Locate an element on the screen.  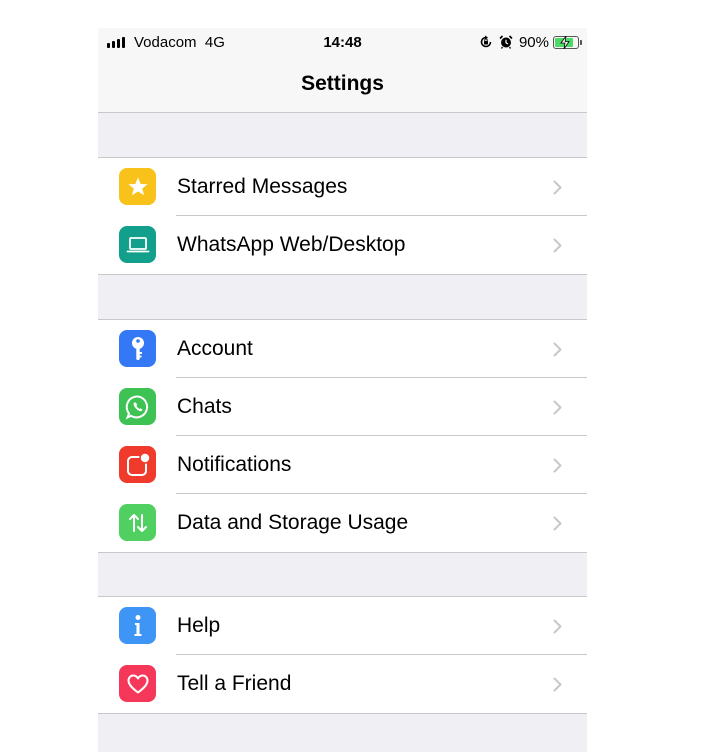
settings-row-label: Tell a Friend is located at coordinates (234, 683).